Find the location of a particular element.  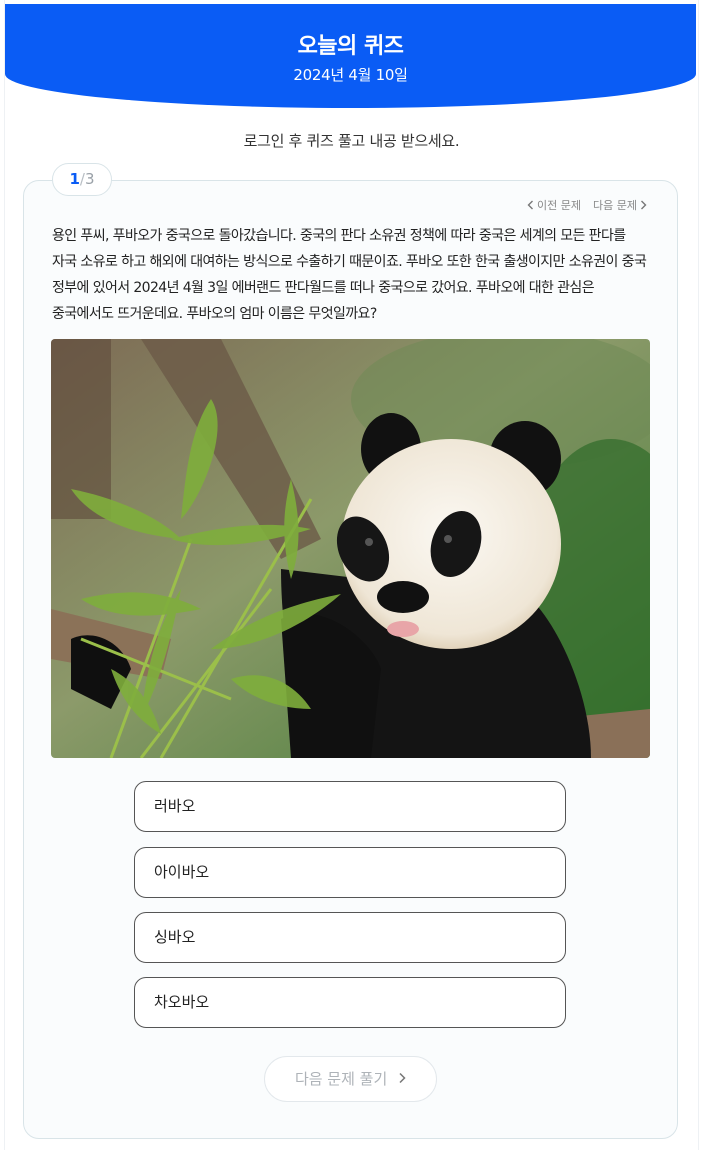

next-question-button-label: 다음 문제 풀기 is located at coordinates (341, 1079).